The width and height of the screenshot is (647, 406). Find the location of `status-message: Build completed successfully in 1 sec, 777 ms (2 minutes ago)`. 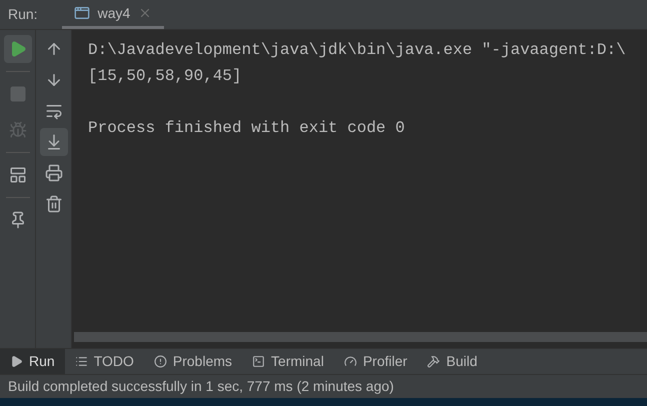

status-message: Build completed successfully in 1 sec, 777 ms (2 minutes ago) is located at coordinates (201, 386).